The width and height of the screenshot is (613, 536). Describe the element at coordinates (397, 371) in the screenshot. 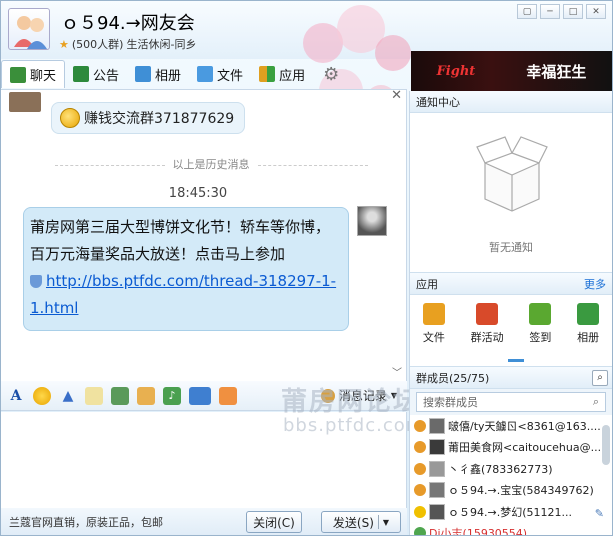

I see `chevron-down-icon: ﹀` at that location.